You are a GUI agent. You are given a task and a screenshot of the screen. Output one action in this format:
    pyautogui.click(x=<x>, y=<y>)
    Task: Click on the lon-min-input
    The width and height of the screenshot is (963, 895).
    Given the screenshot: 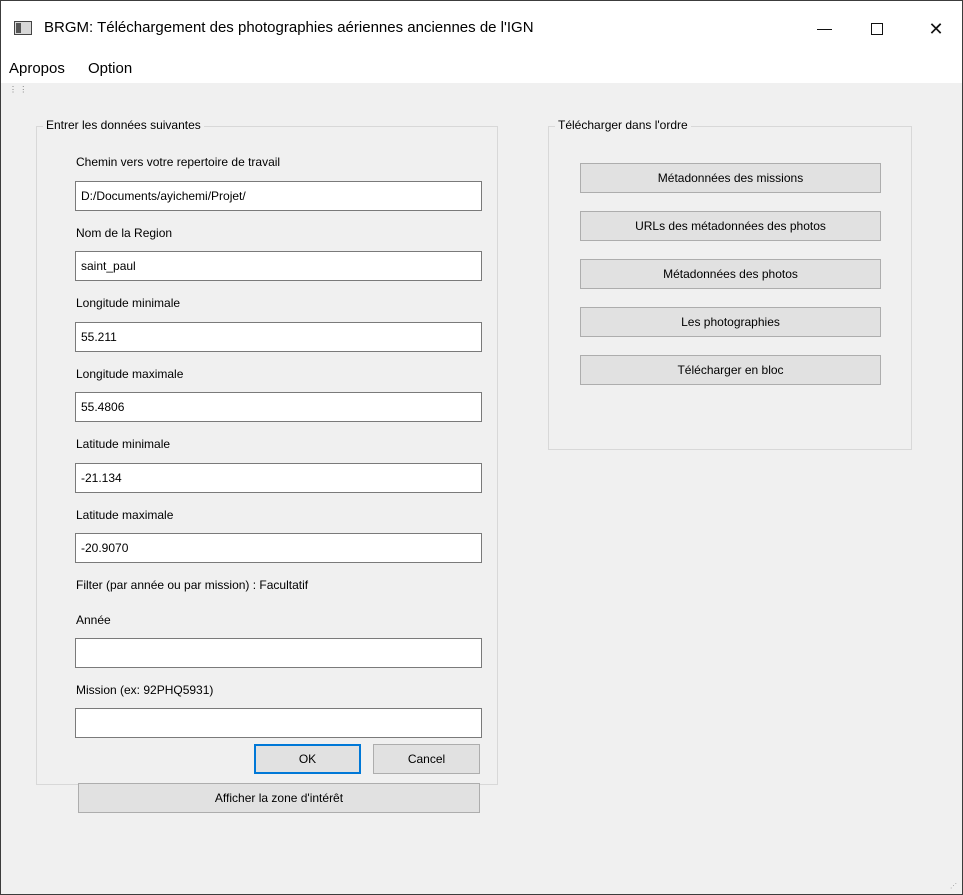 What is the action you would take?
    pyautogui.click(x=278, y=337)
    